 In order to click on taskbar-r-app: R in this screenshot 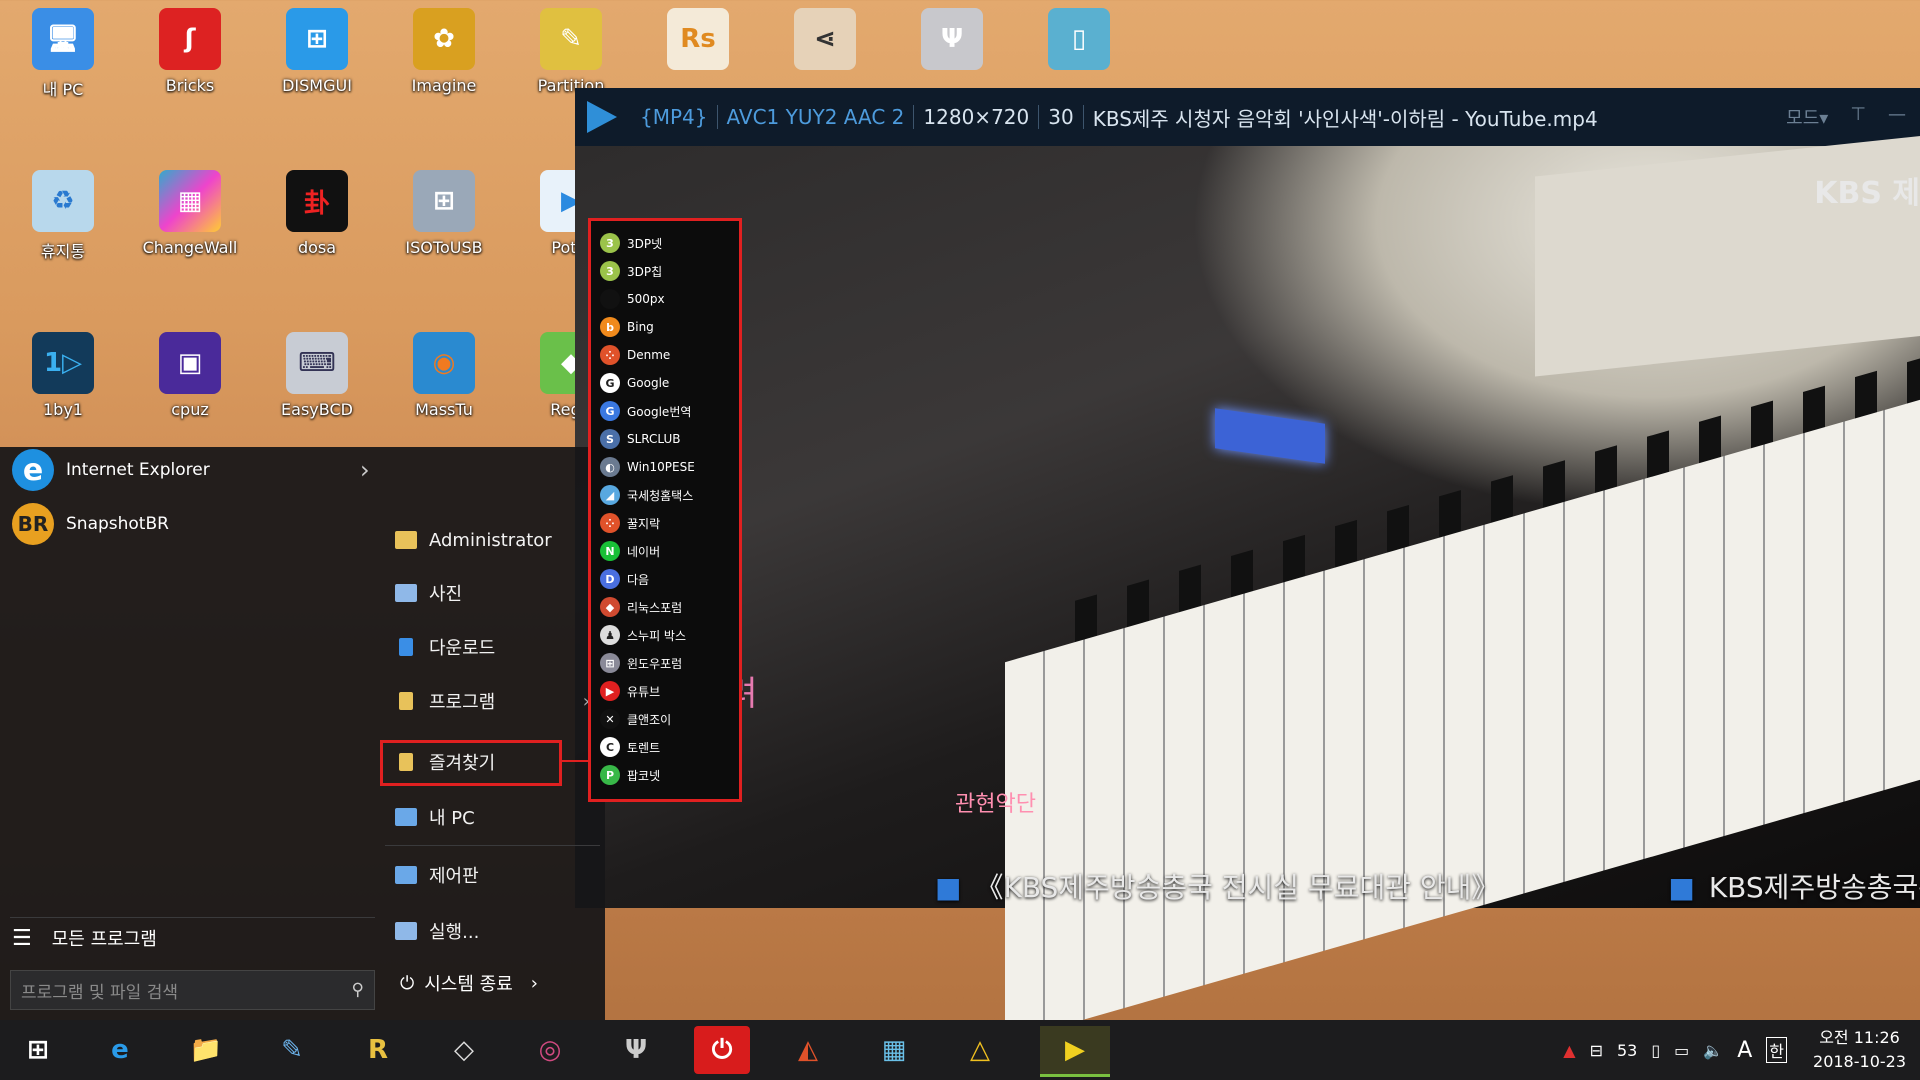, I will do `click(378, 1050)`.